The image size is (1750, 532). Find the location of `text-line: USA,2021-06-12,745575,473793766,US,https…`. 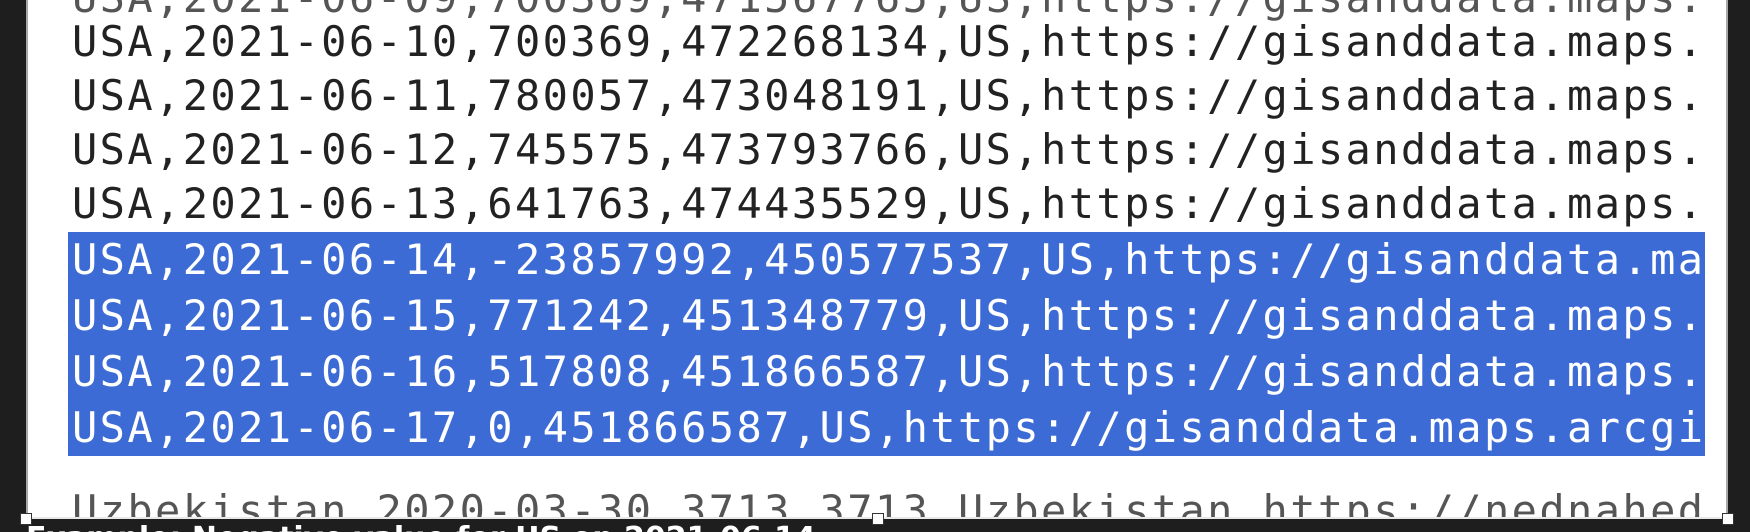

text-line: USA,2021-06-12,745575,473793766,US,https… is located at coordinates (889, 149).